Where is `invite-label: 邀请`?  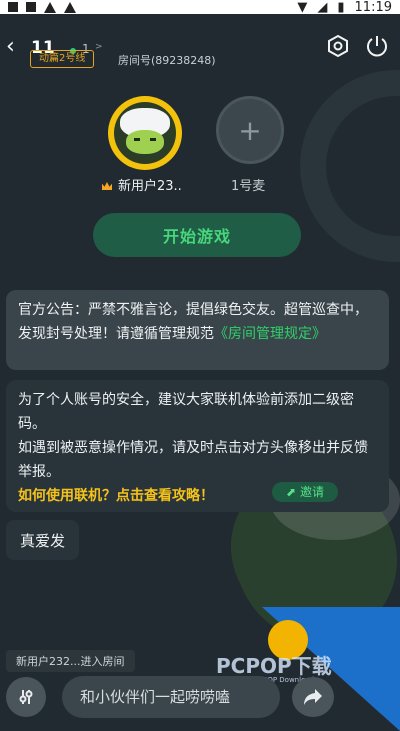 invite-label: 邀请 is located at coordinates (312, 492).